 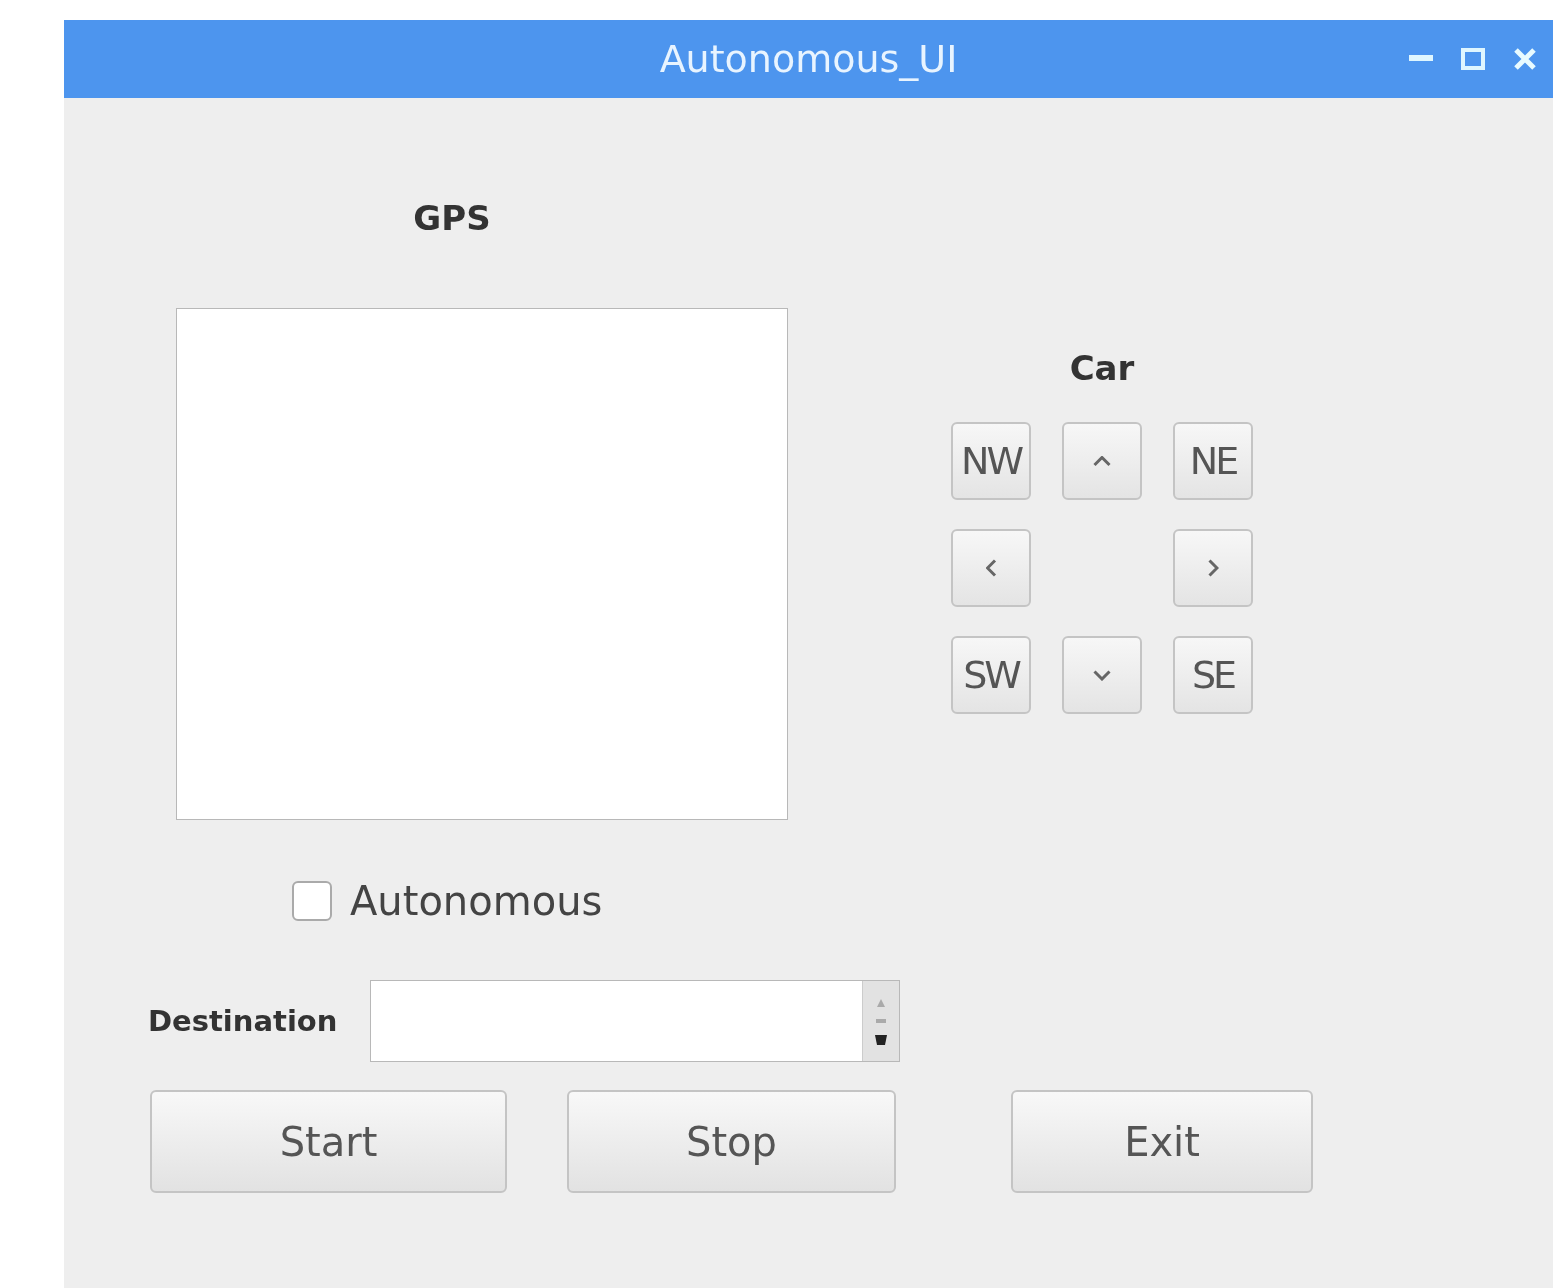 What do you see at coordinates (991, 675) in the screenshot?
I see `direction-button: SW` at bounding box center [991, 675].